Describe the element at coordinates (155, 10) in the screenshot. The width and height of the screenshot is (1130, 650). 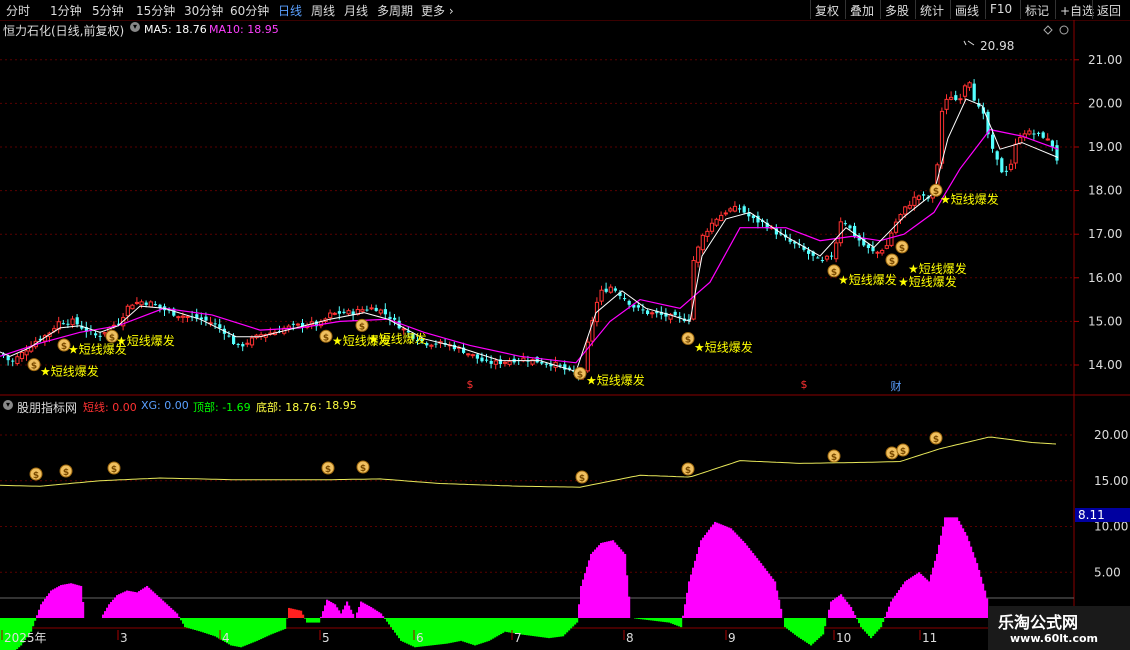
I see `period-tab-3: 15分钟` at that location.